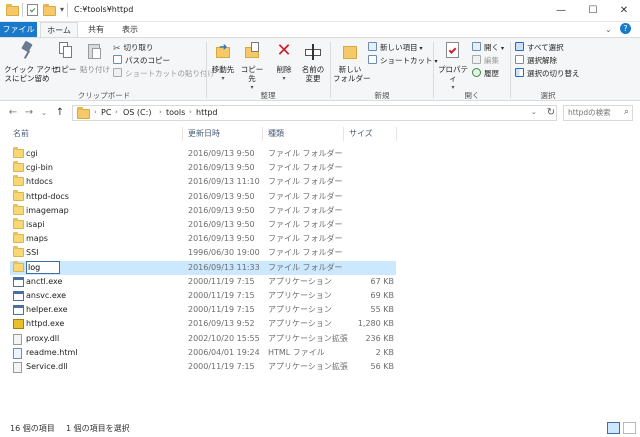 The width and height of the screenshot is (640, 437). What do you see at coordinates (203, 196) in the screenshot?
I see `table-row: httpd-docs 2016/09/13 9:50 ファイル フォルダー` at bounding box center [203, 196].